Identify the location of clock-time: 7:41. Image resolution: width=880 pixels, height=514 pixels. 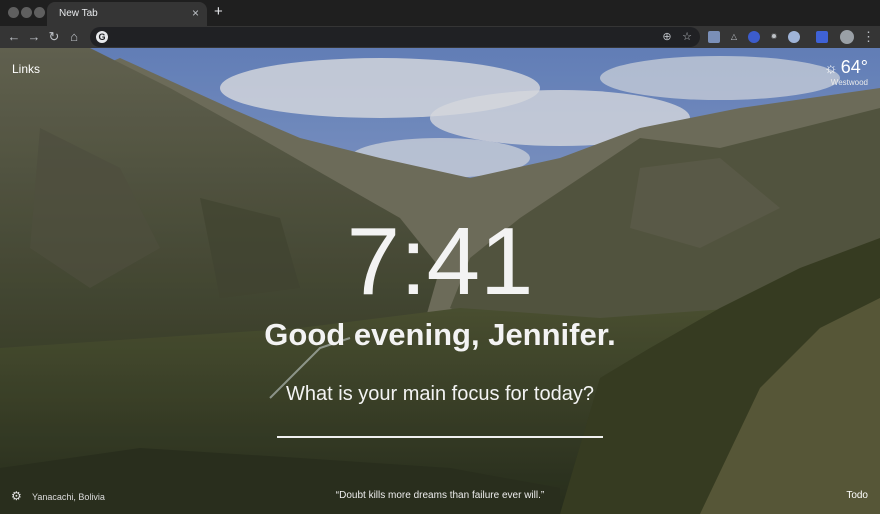
(440, 261).